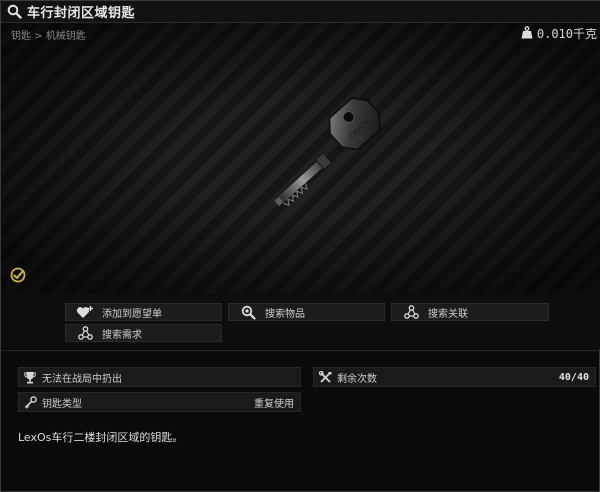 Image resolution: width=600 pixels, height=492 pixels. I want to click on search-requirements-button: 搜索需求, so click(143, 333).